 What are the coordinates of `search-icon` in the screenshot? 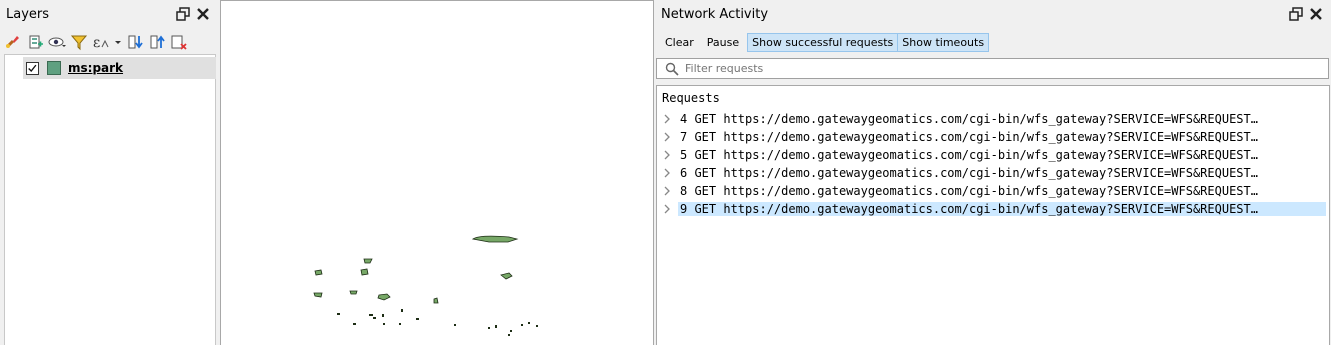 It's located at (672, 69).